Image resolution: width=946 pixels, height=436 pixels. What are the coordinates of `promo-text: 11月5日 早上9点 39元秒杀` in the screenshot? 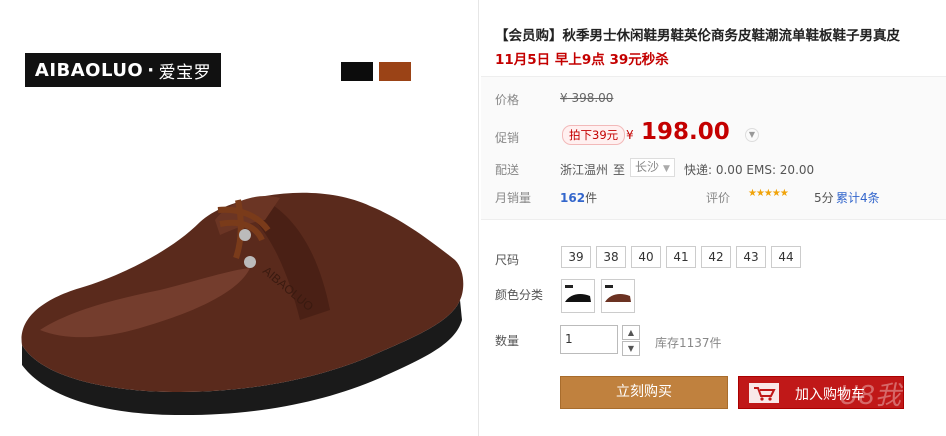 It's located at (582, 60).